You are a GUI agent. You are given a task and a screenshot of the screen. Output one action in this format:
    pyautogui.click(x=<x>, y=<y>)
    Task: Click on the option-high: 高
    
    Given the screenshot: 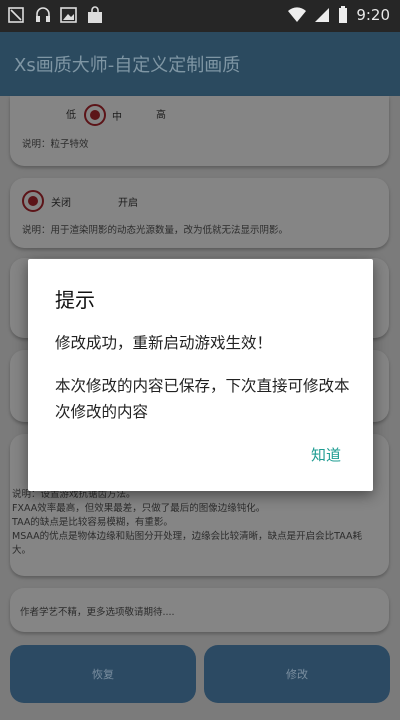 What is the action you would take?
    pyautogui.click(x=161, y=115)
    